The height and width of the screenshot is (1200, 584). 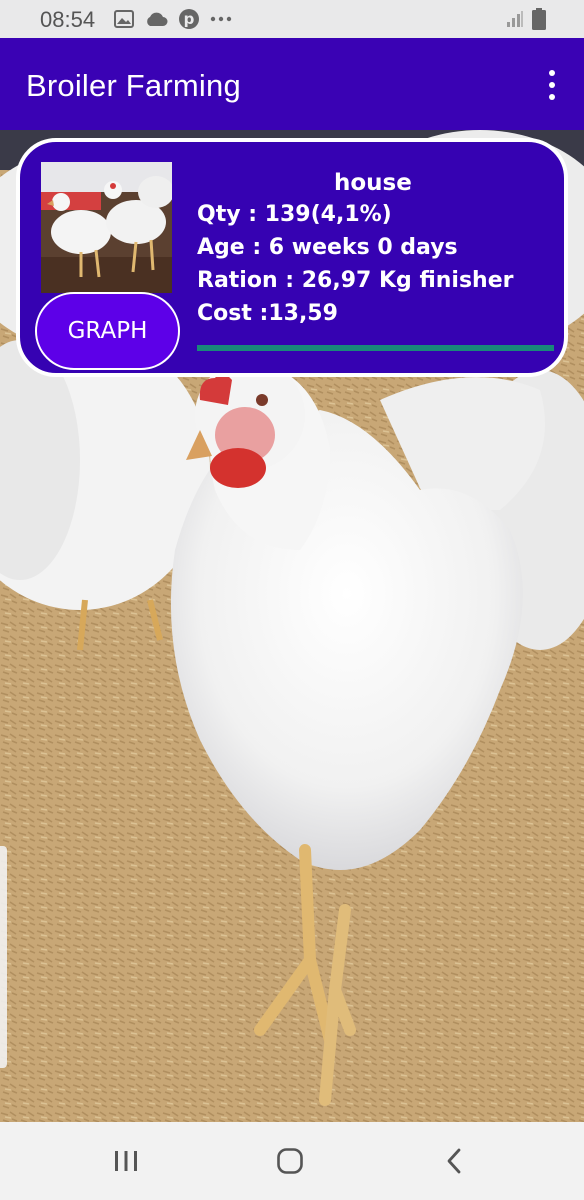 I want to click on status-bar: 08:54 p, so click(x=292, y=19).